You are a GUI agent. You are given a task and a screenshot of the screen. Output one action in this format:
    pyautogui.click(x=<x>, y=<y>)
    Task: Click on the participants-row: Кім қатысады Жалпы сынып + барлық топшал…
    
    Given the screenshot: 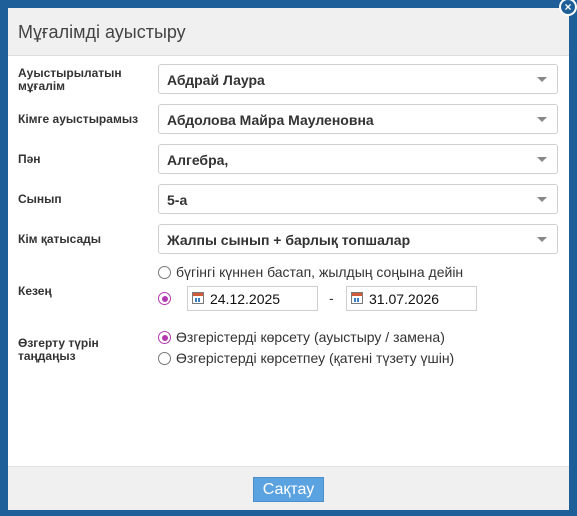 What is the action you would take?
    pyautogui.click(x=288, y=239)
    